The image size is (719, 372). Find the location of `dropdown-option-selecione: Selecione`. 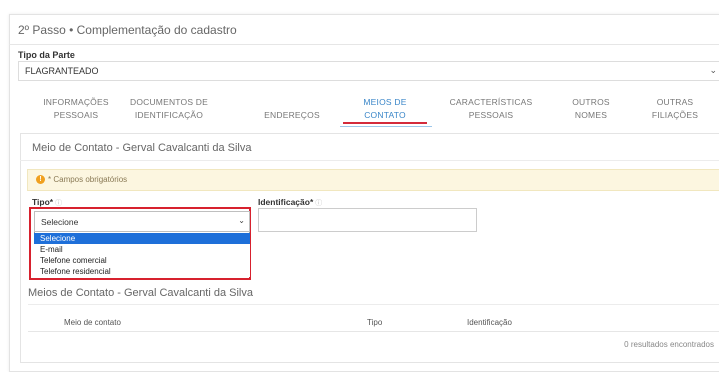

dropdown-option-selecione: Selecione is located at coordinates (142, 238).